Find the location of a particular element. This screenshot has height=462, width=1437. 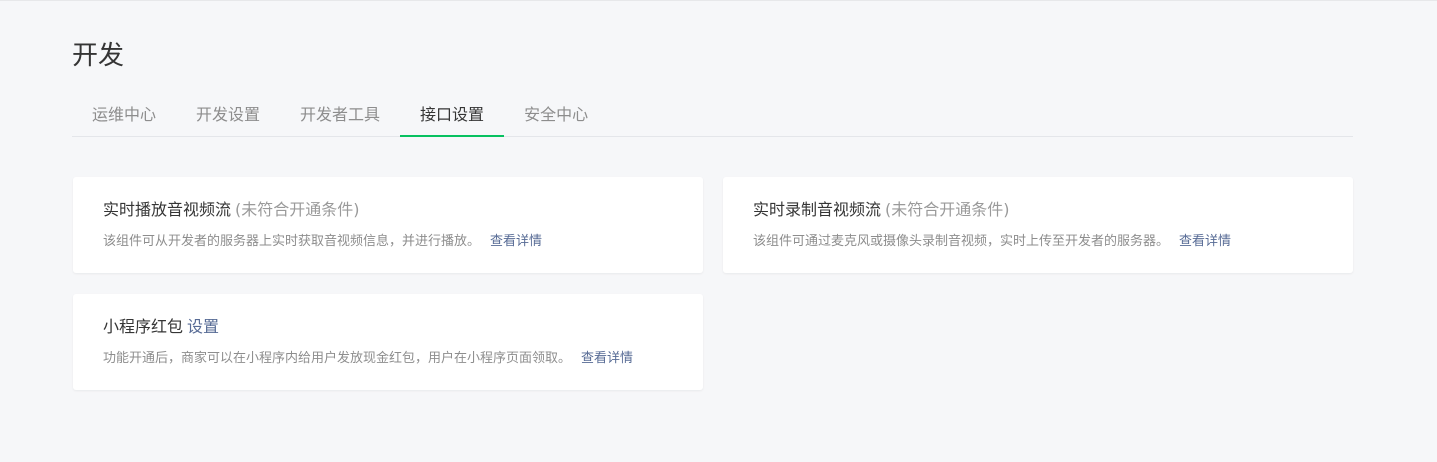

tab-api-settings: 接口设置 is located at coordinates (452, 117).